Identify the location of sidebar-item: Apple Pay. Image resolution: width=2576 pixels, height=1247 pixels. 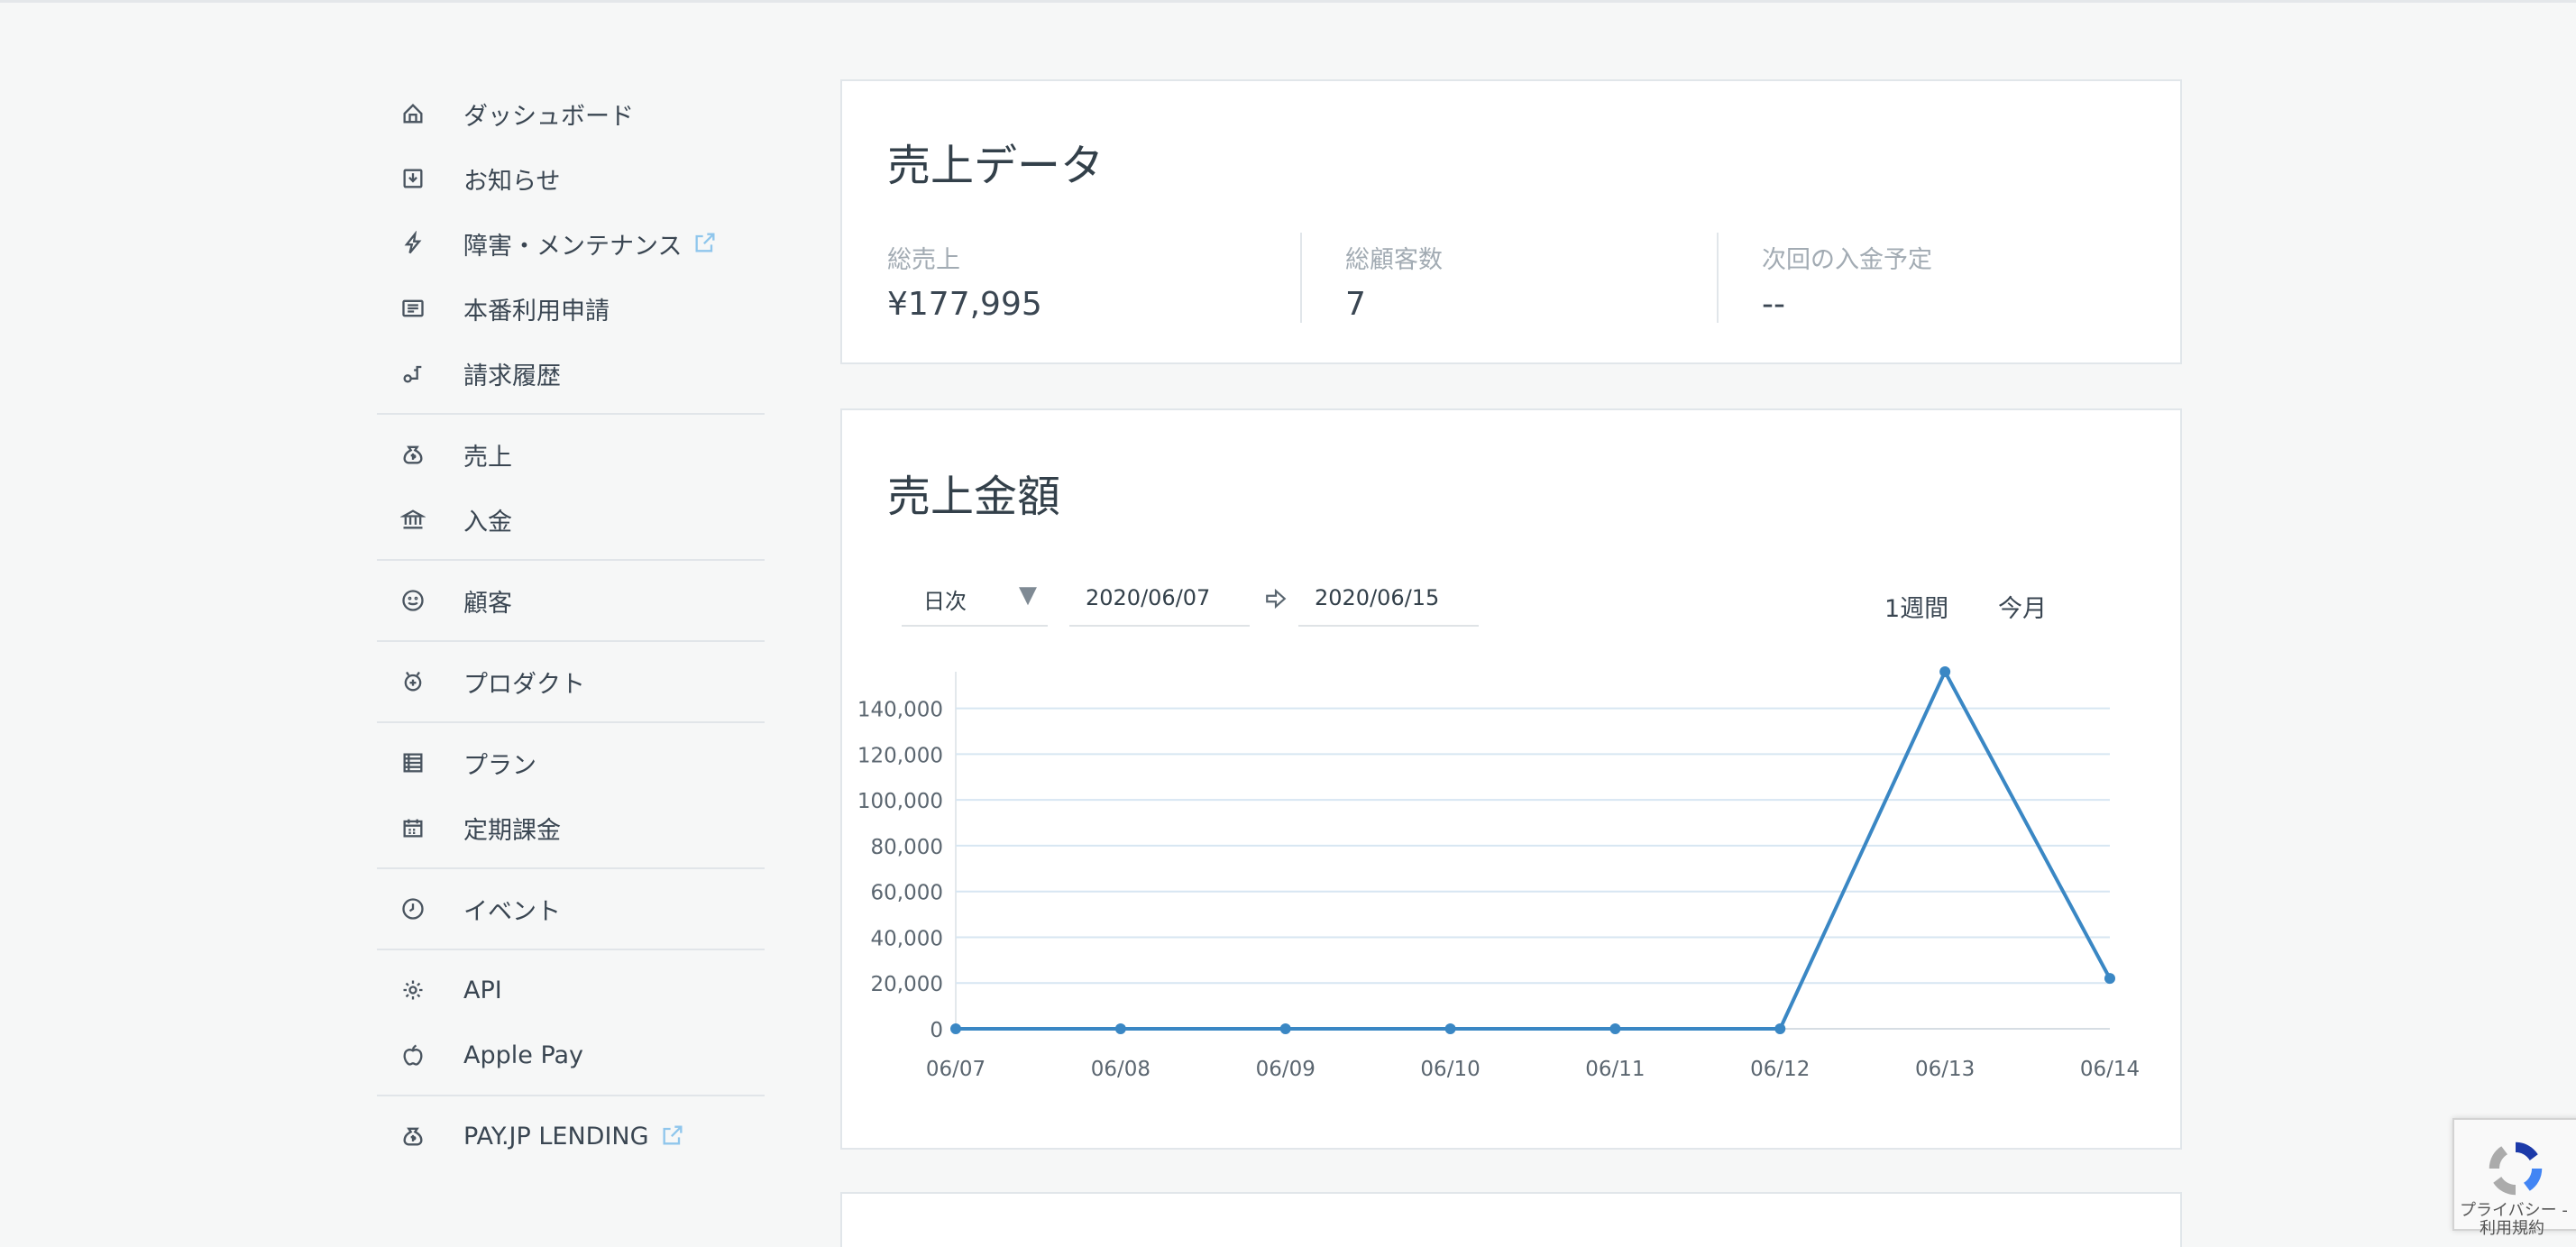
(571, 1054).